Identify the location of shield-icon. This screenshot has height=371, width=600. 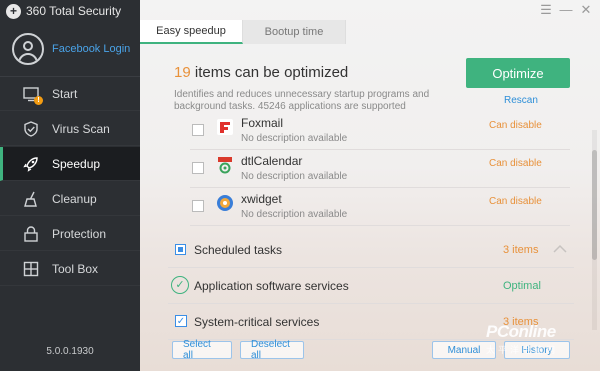
(31, 129).